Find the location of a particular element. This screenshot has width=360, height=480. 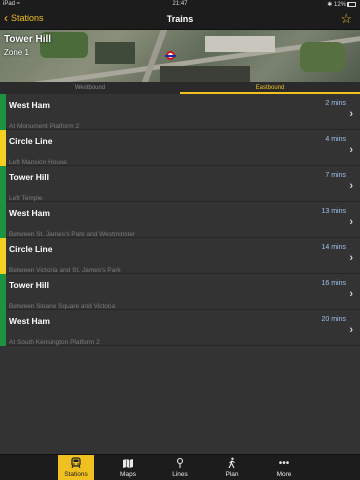

station-name: Tower Hill is located at coordinates (28, 39).